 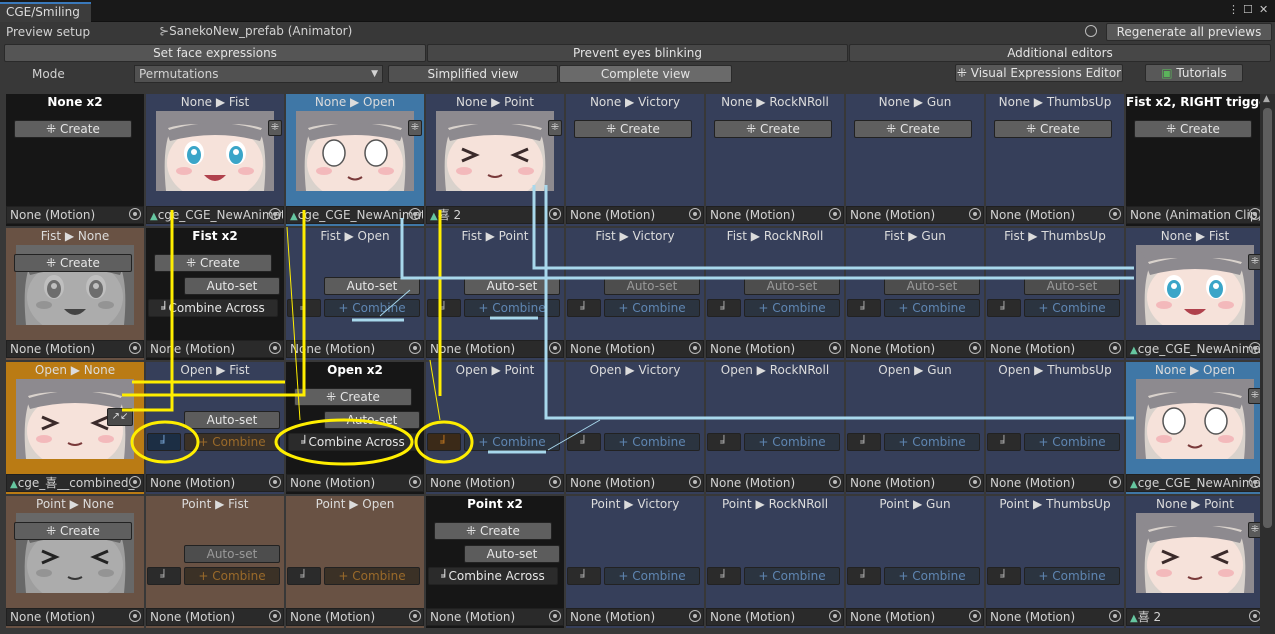 I want to click on kebab-menu-icon: ⋮, so click(x=1233, y=9).